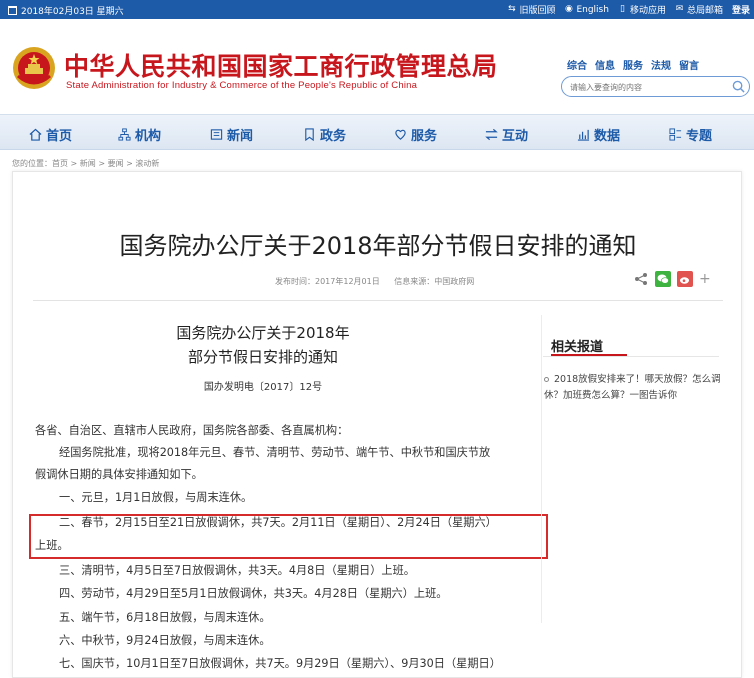  I want to click on bullet-icon, so click(546, 379).